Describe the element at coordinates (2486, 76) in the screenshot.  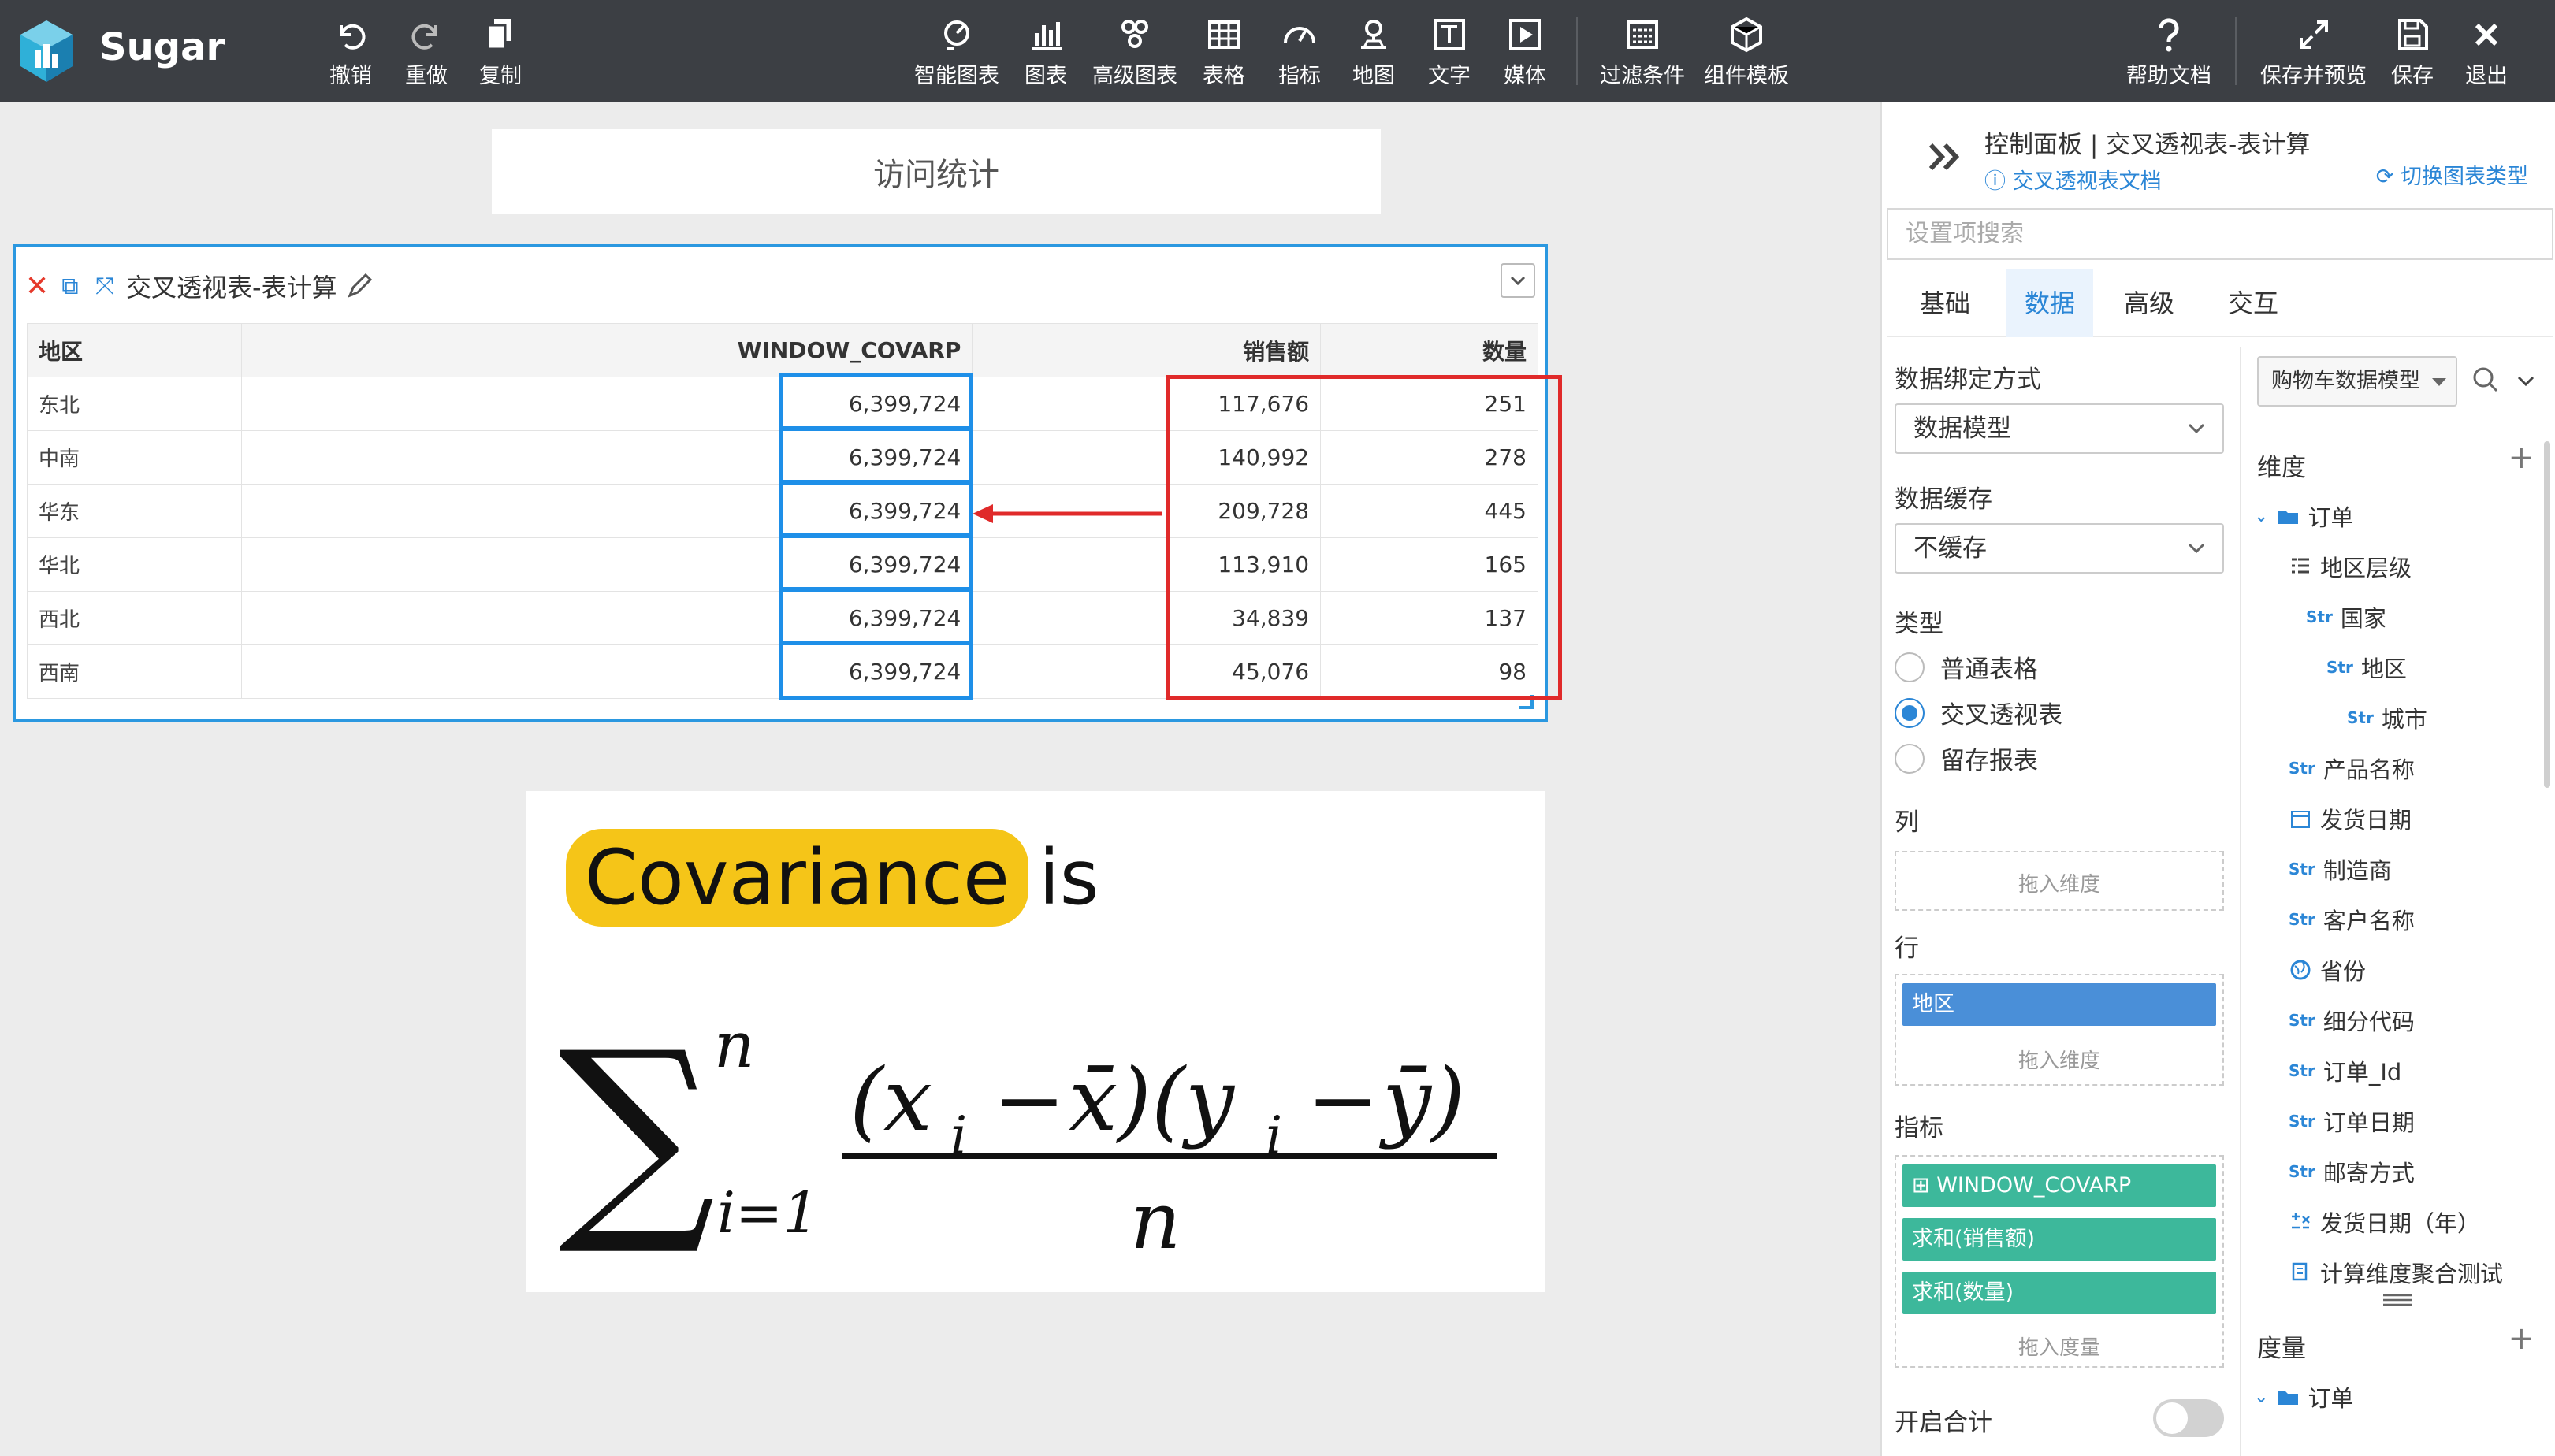
I see `exit-label: 退出` at that location.